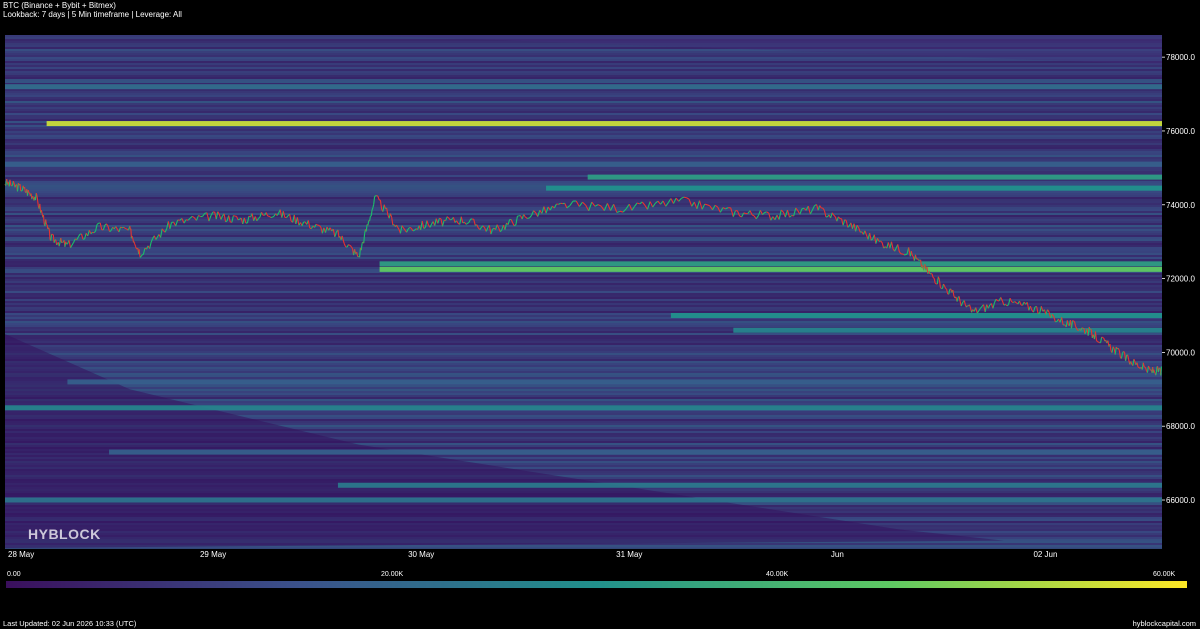 Image resolution: width=1200 pixels, height=629 pixels. I want to click on site-link: hyblockcapital.com, so click(1164, 623).